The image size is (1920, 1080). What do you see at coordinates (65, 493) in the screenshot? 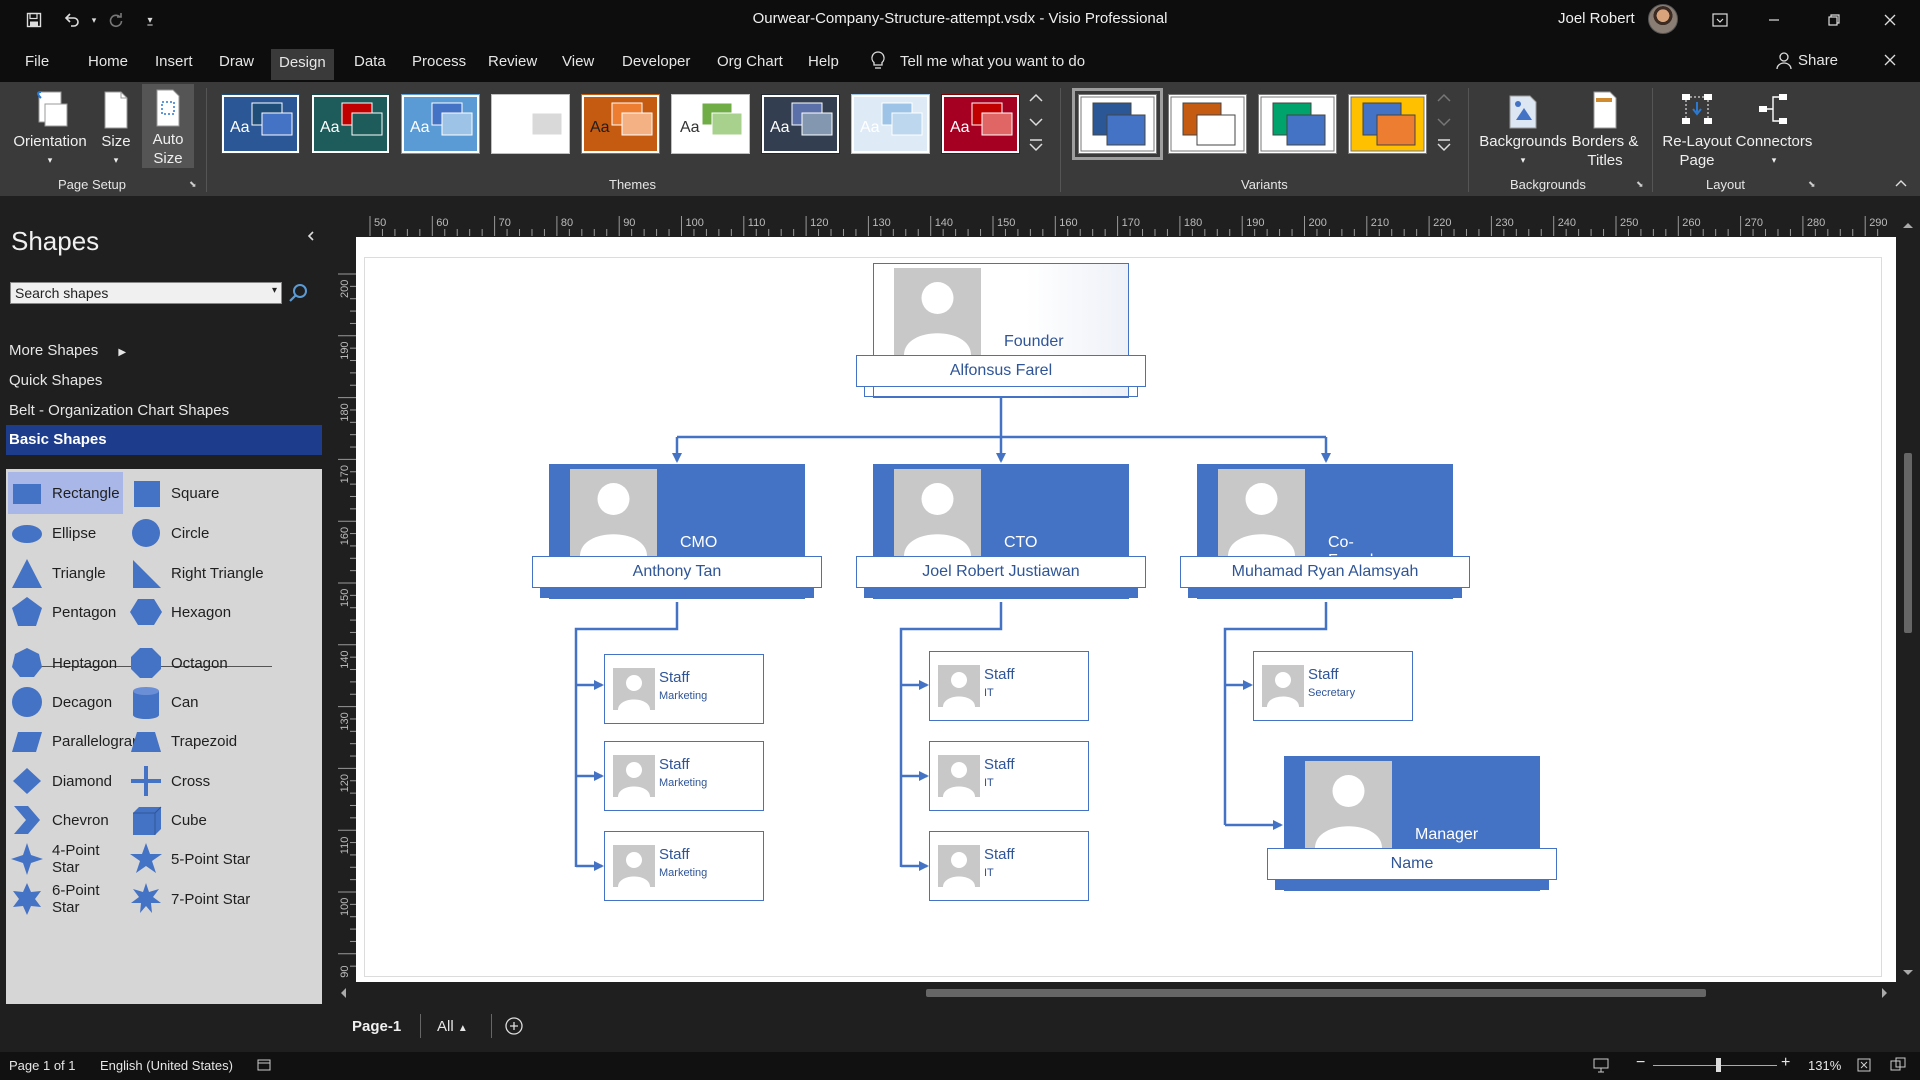
I see `stencil-shape-rectangle: Rectangle` at bounding box center [65, 493].